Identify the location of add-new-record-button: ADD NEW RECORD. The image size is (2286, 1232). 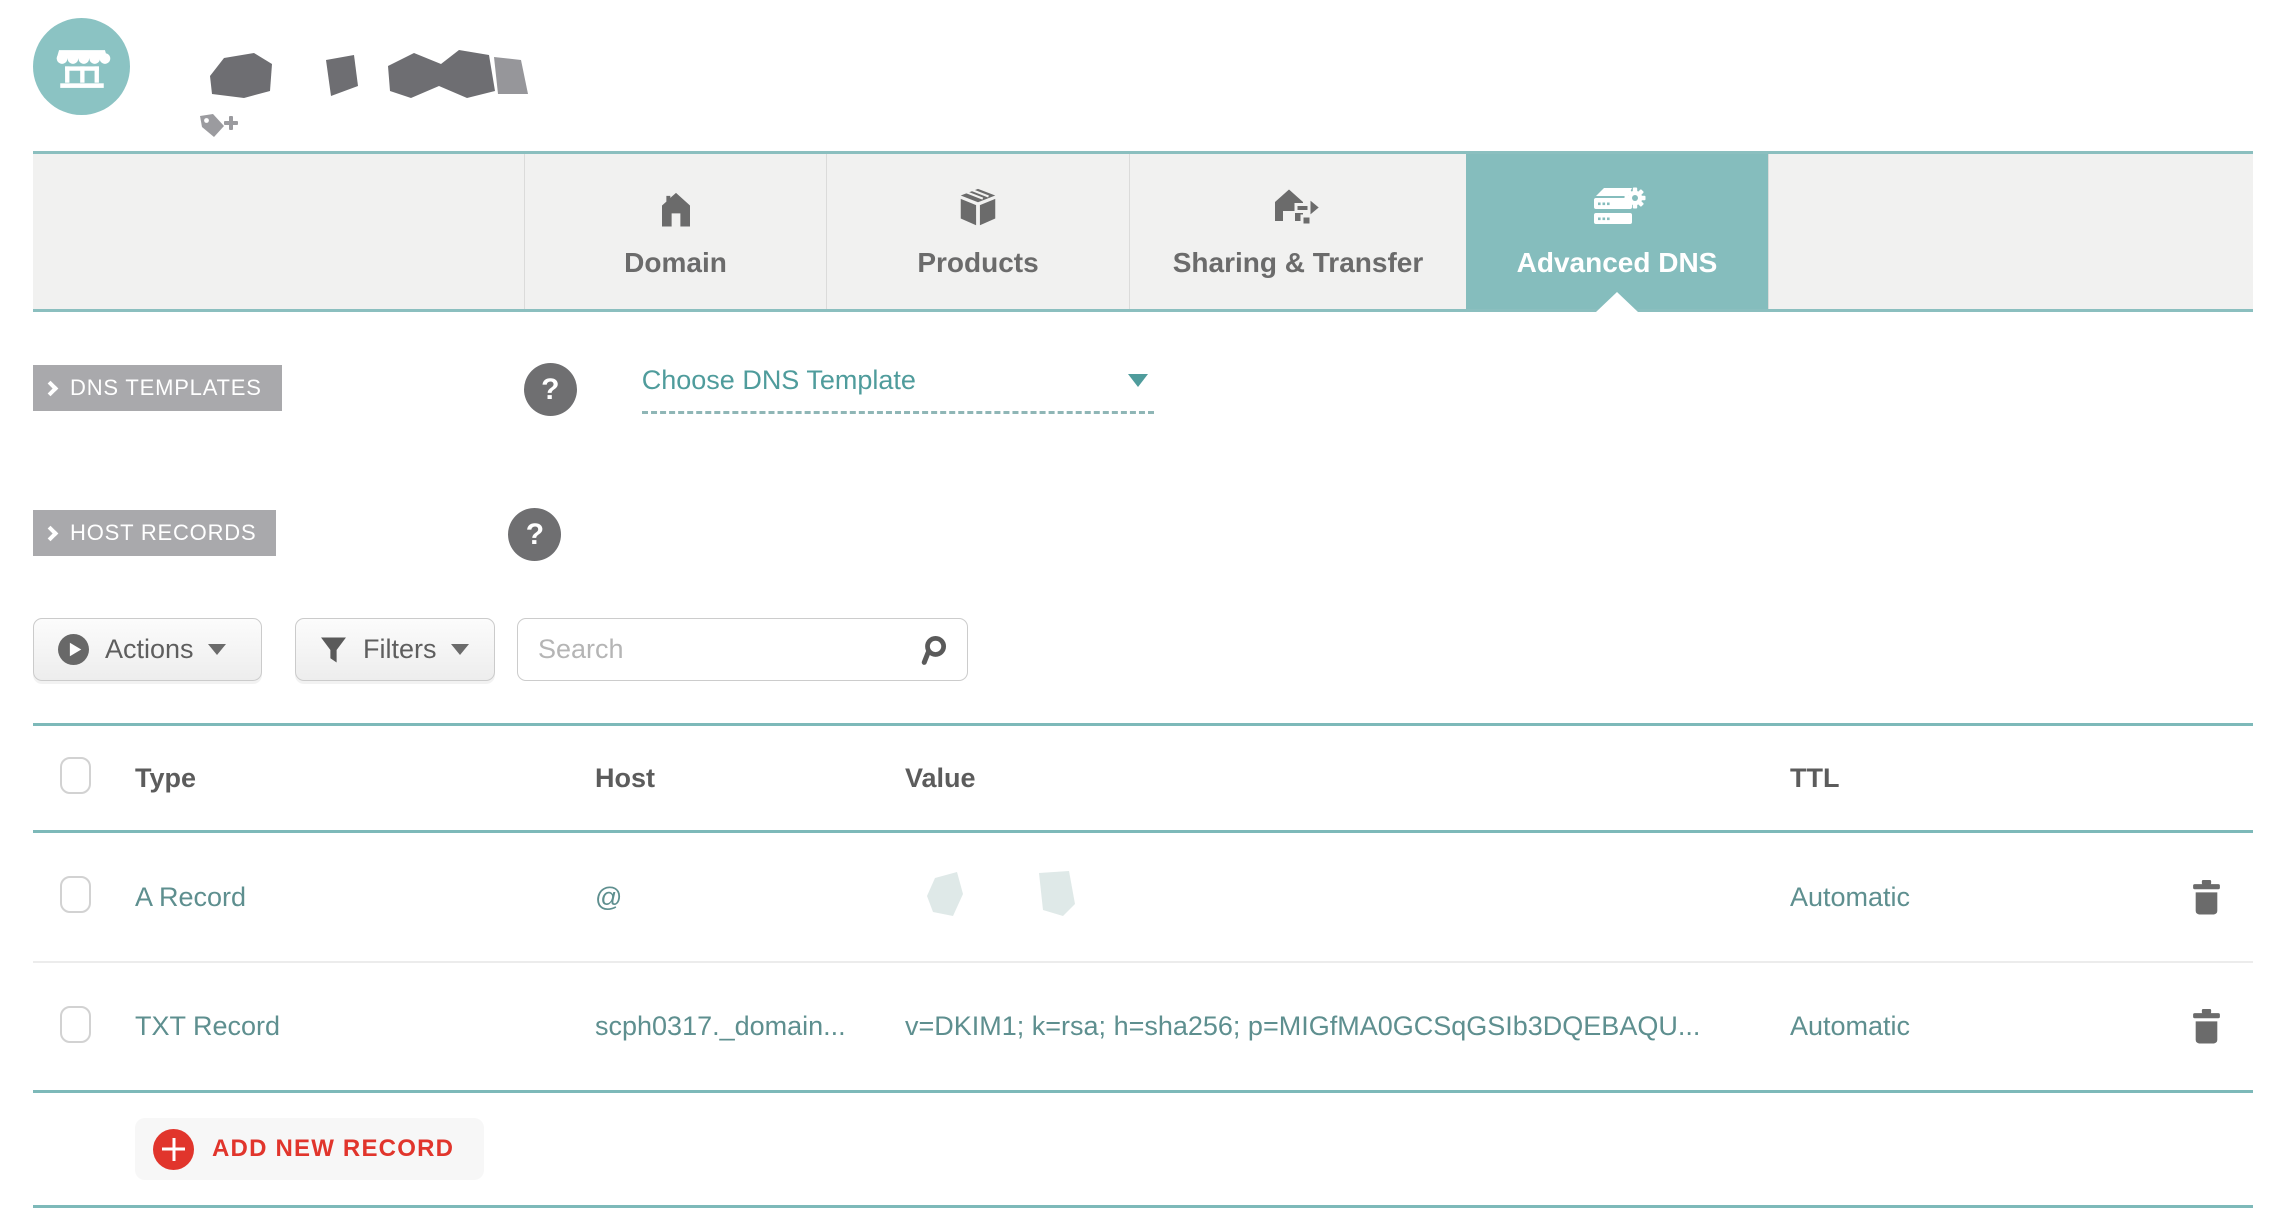
(310, 1149).